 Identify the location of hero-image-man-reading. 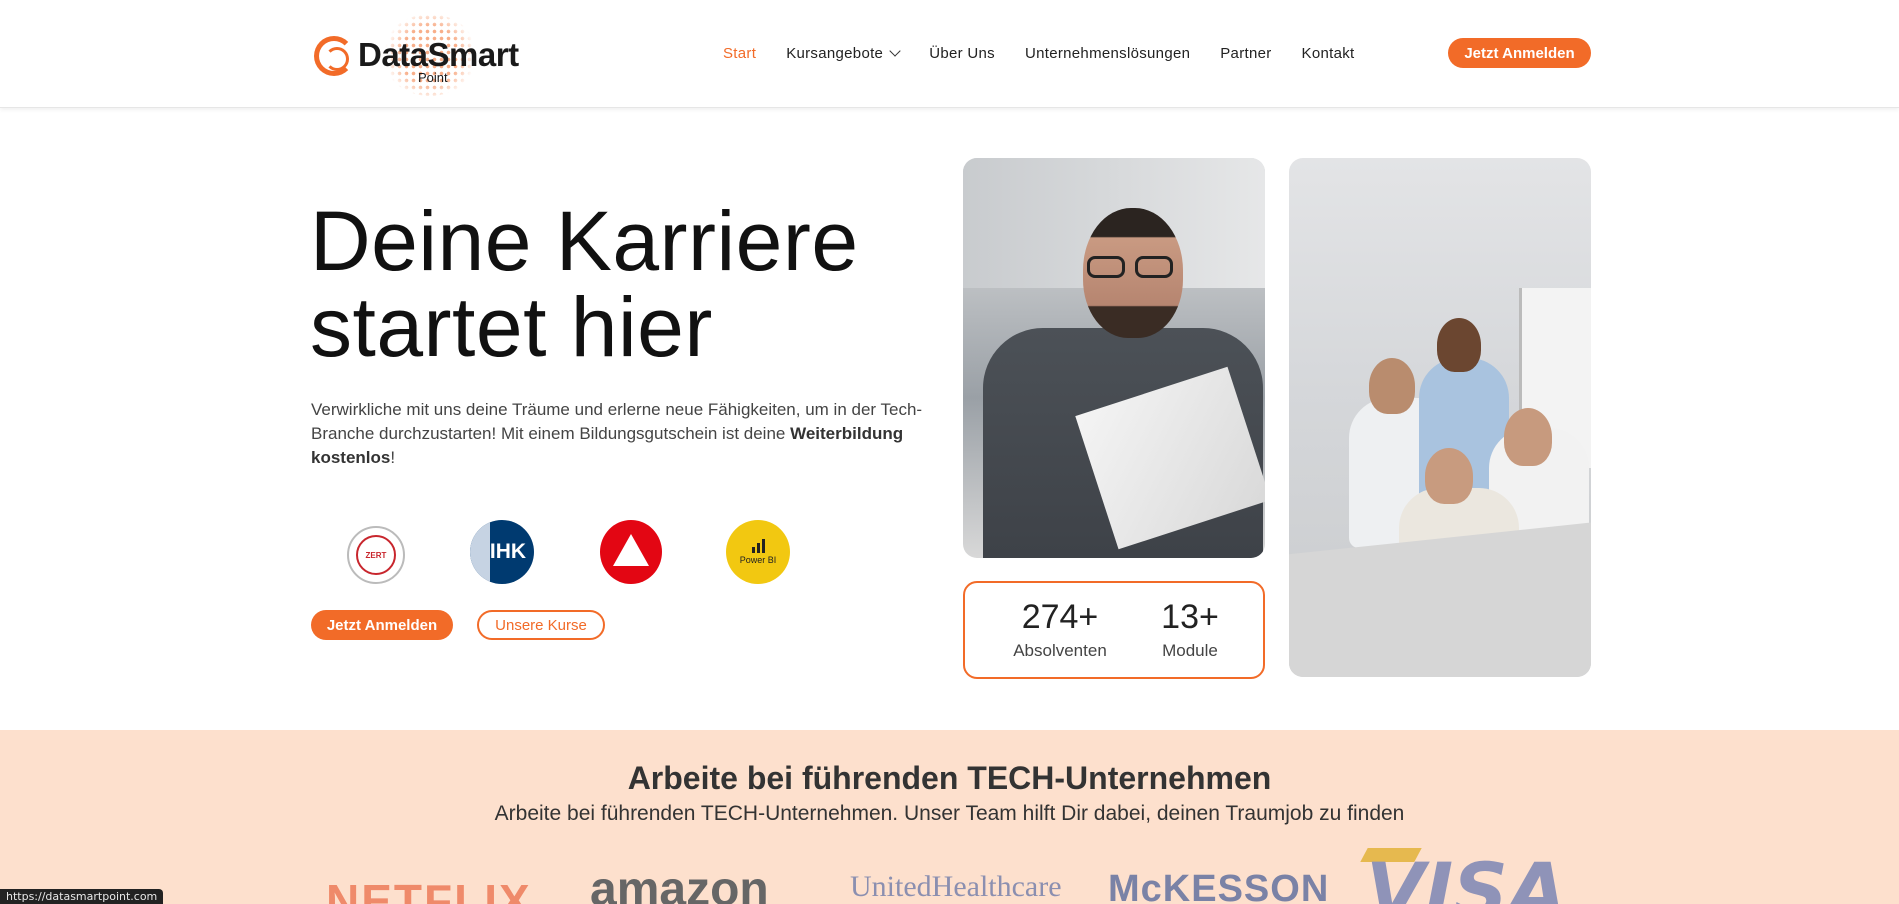
(1114, 358).